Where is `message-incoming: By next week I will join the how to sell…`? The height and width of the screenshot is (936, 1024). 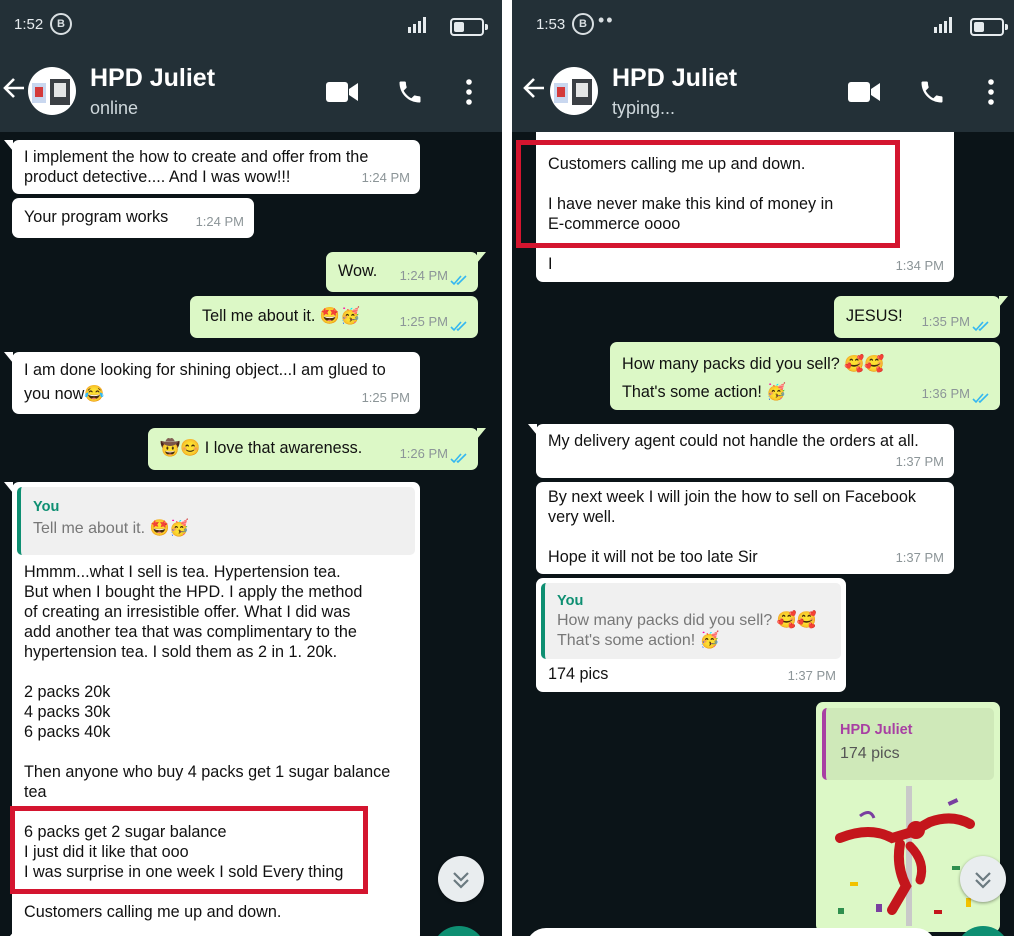
message-incoming: By next week I will join the how to sell… is located at coordinates (745, 528).